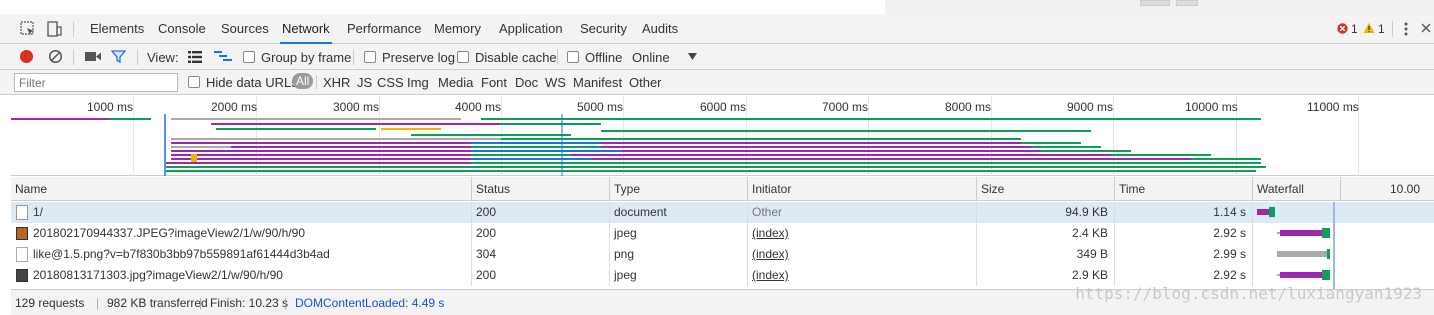  What do you see at coordinates (370, 303) in the screenshot?
I see `dom-content-loaded-time: DOMContentLoaded: 4.49 s` at bounding box center [370, 303].